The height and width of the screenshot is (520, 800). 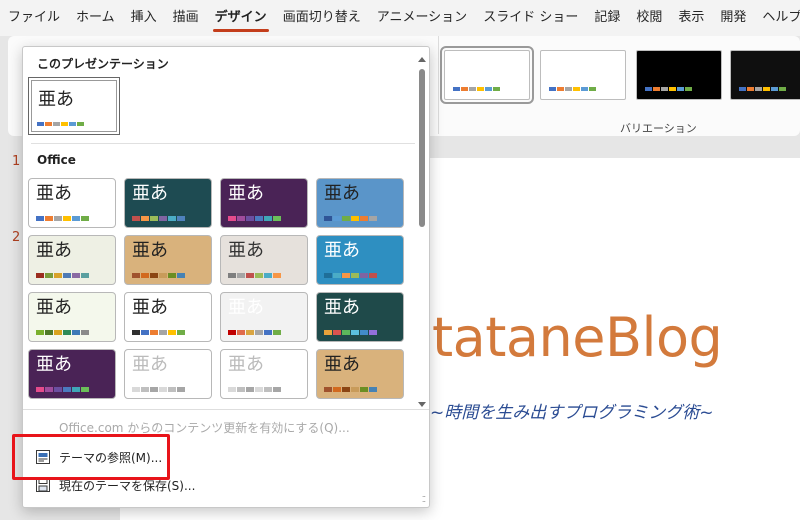 What do you see at coordinates (186, 18) in the screenshot?
I see `ribbon-tab: 描画` at bounding box center [186, 18].